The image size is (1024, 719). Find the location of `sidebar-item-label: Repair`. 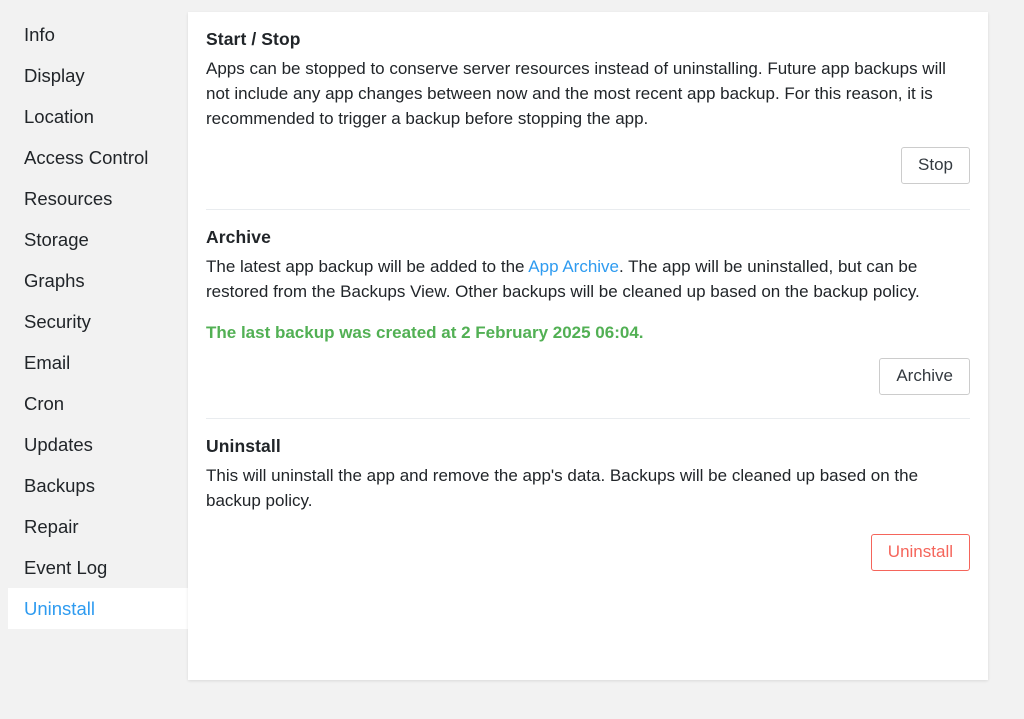

sidebar-item-label: Repair is located at coordinates (51, 526).